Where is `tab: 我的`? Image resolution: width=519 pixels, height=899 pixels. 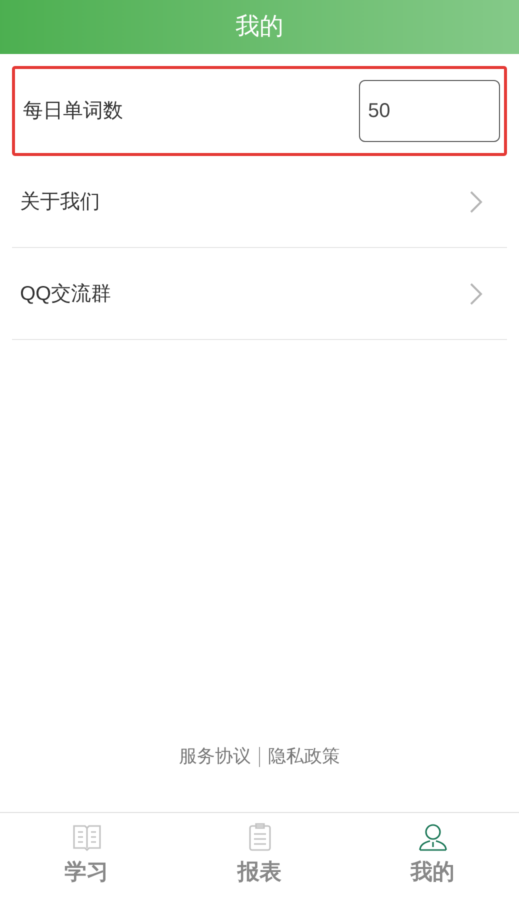 tab: 我的 is located at coordinates (432, 856).